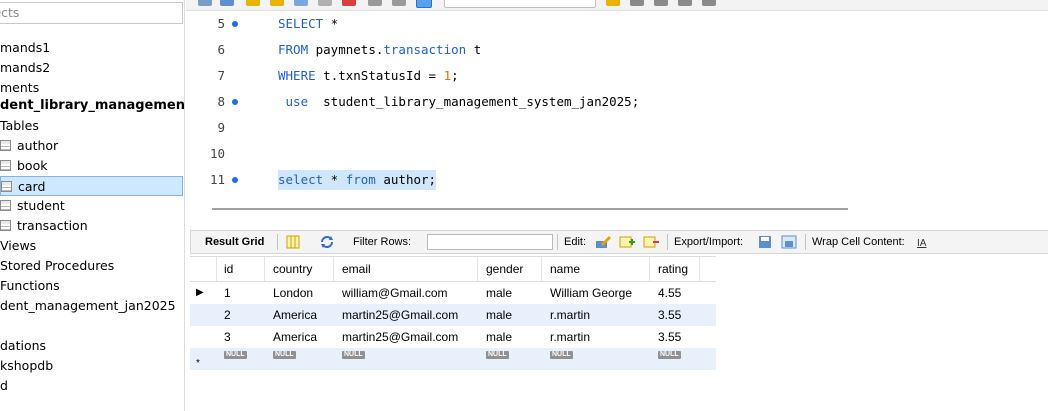 The width and height of the screenshot is (1048, 411). Describe the element at coordinates (198, 363) in the screenshot. I see `new-row-icon: *` at that location.